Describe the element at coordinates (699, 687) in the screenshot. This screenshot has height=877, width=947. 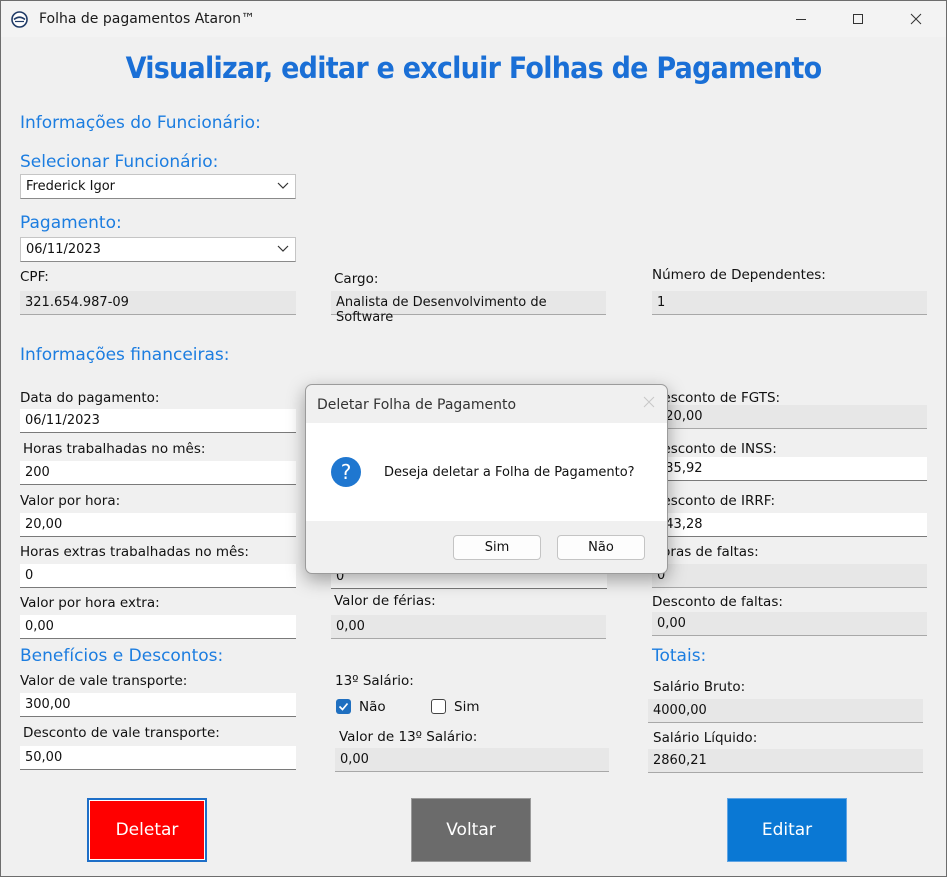
I see `bruto-label: Salário Bruto:` at that location.